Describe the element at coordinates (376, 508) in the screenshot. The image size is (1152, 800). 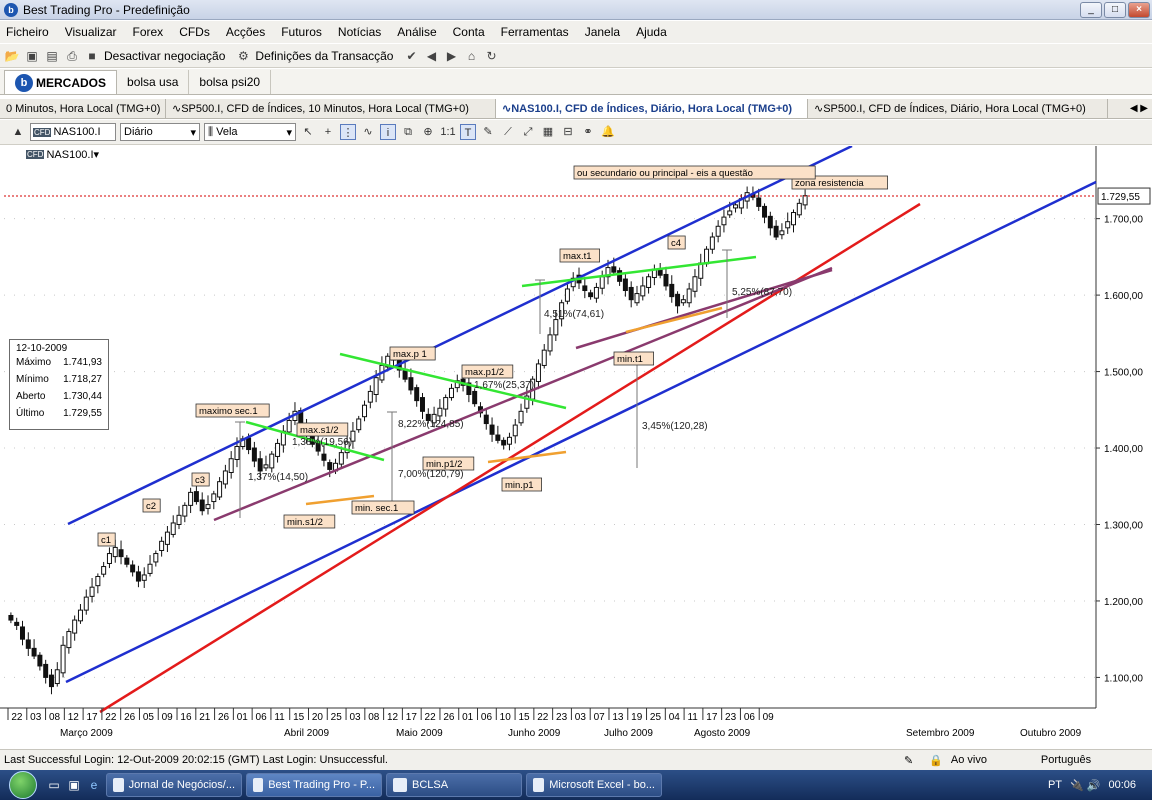
I see `annotation-label: min. sec.1` at that location.